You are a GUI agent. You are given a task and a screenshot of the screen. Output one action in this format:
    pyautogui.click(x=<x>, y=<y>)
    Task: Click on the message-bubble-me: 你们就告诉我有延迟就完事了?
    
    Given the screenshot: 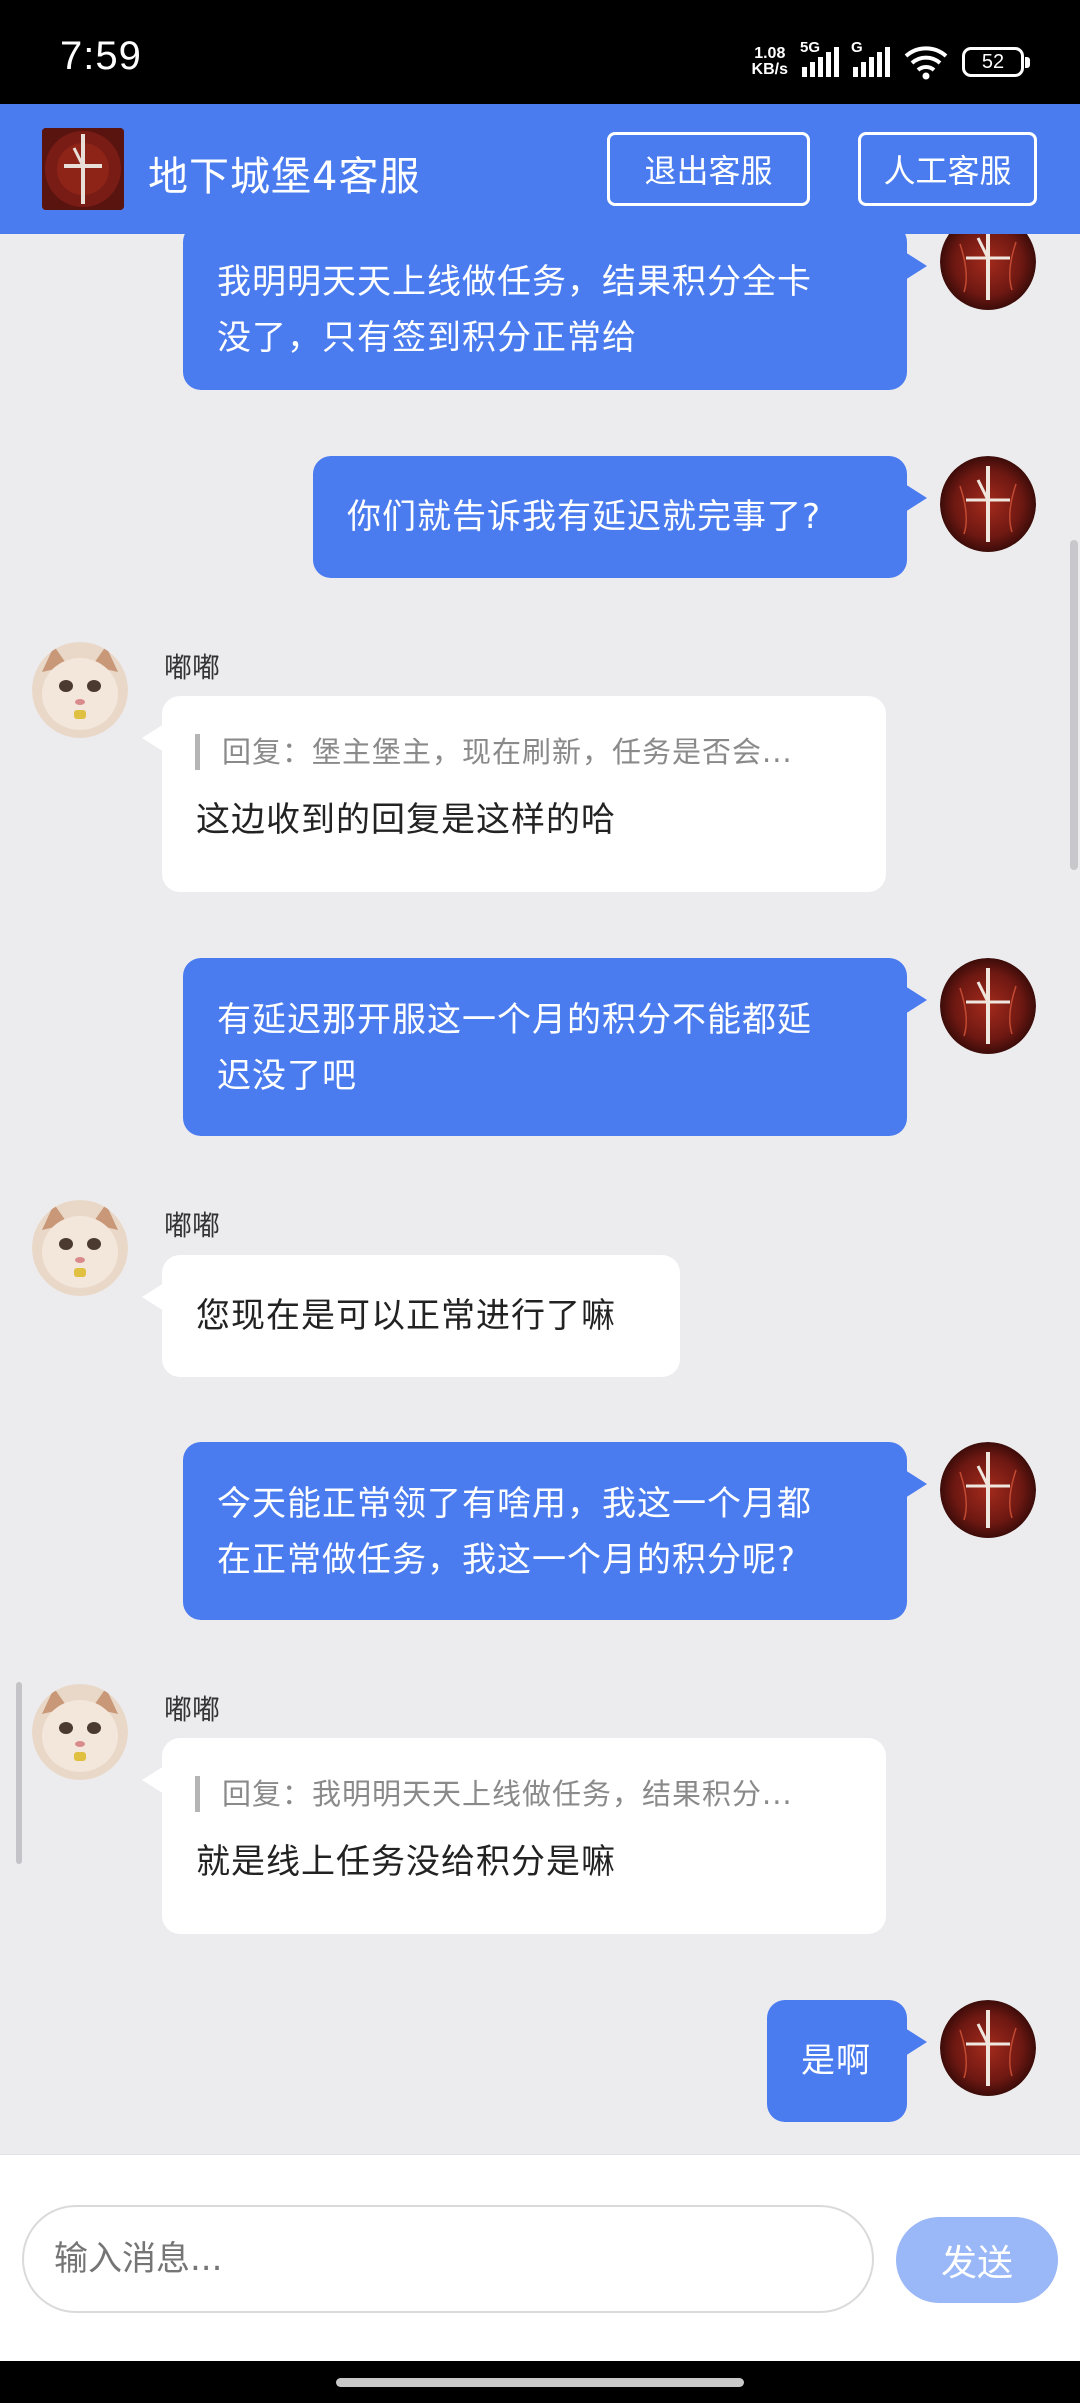 What is the action you would take?
    pyautogui.click(x=620, y=517)
    